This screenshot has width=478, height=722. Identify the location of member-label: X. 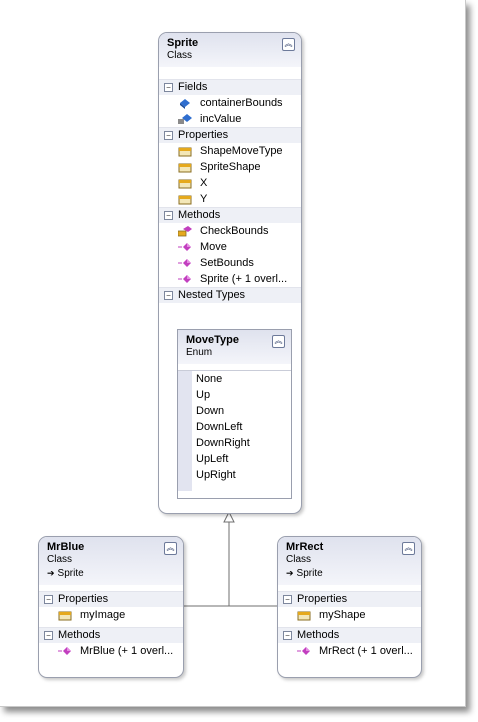
(204, 183).